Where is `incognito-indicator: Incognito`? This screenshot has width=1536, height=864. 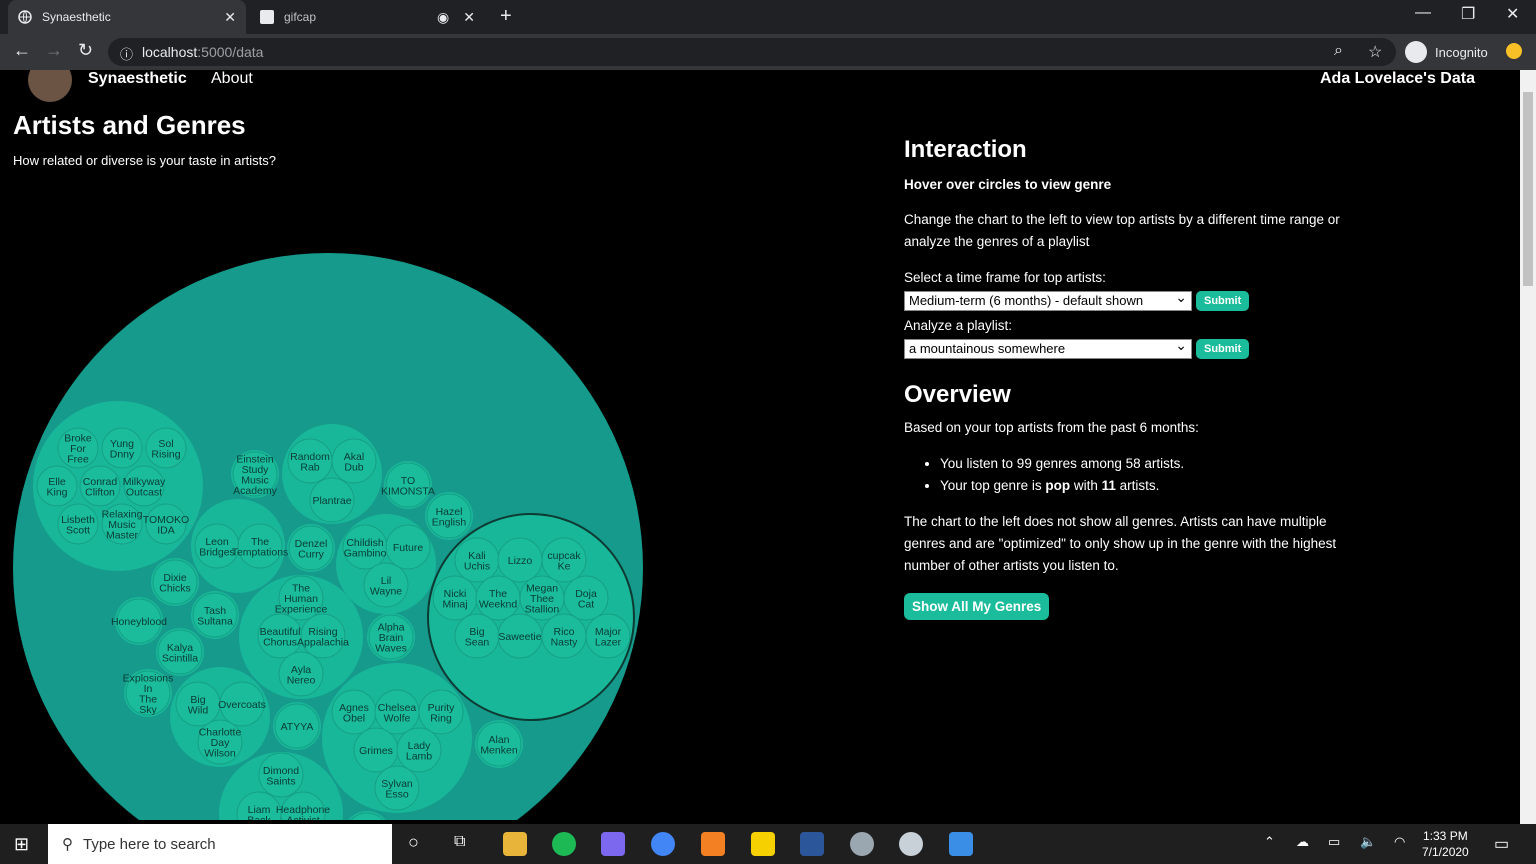
incognito-indicator: Incognito is located at coordinates (1446, 52).